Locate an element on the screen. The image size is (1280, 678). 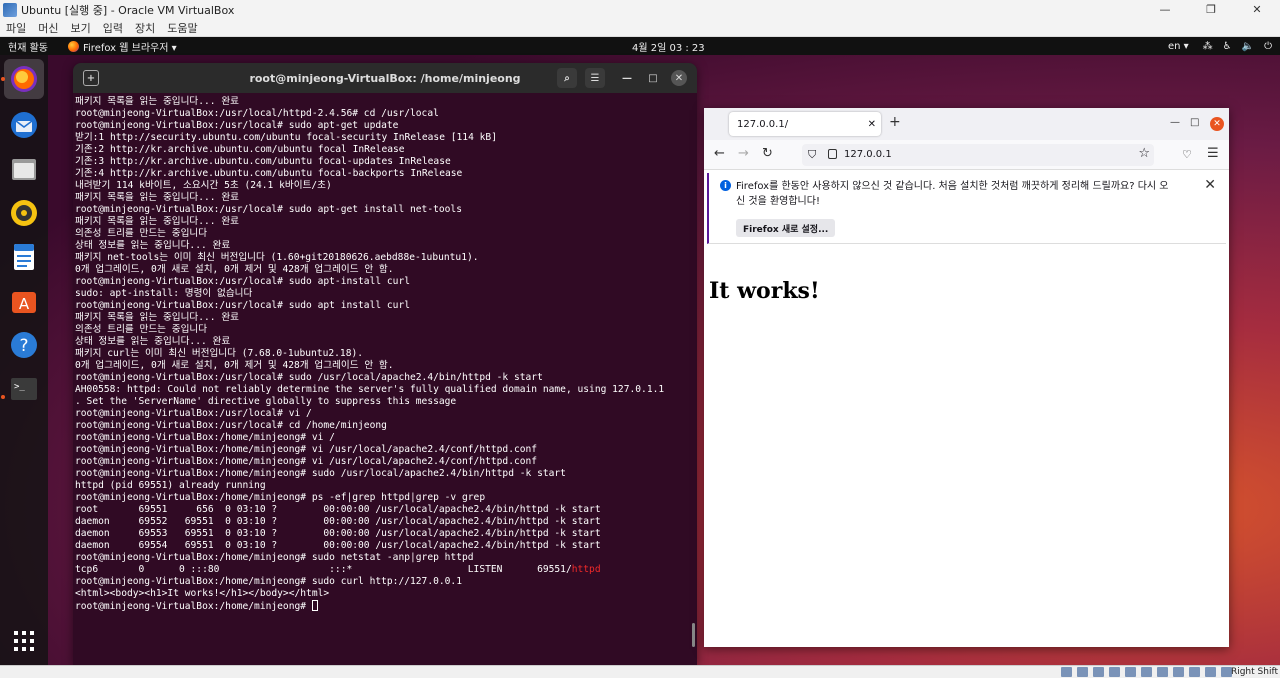
writer-icon is located at coordinates (24, 257).